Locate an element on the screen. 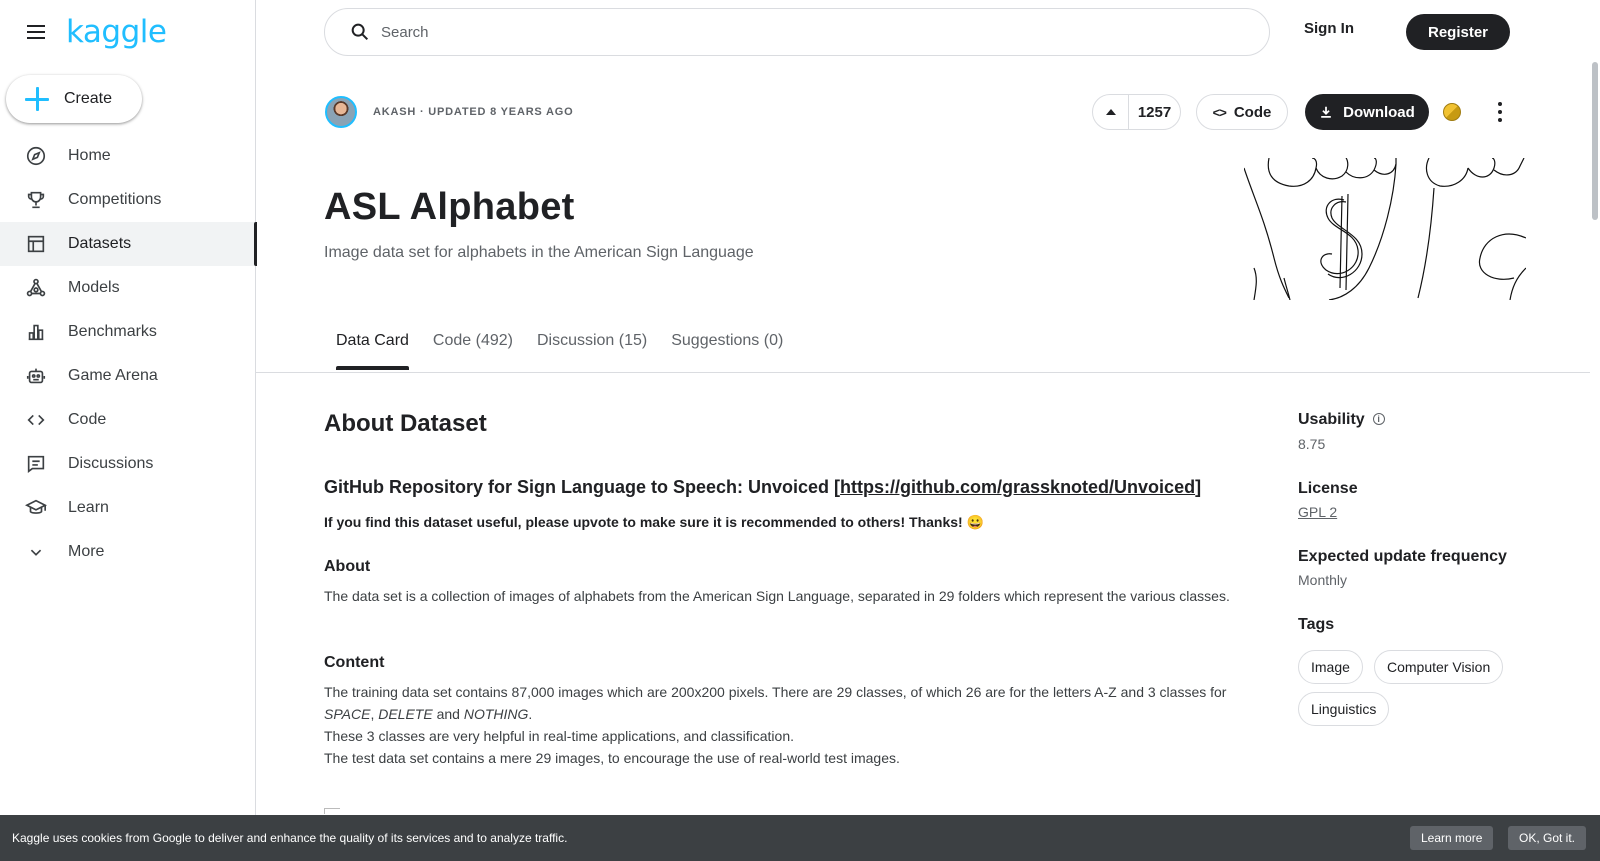 This screenshot has height=861, width=1600. code-button: <> Code is located at coordinates (1242, 112).